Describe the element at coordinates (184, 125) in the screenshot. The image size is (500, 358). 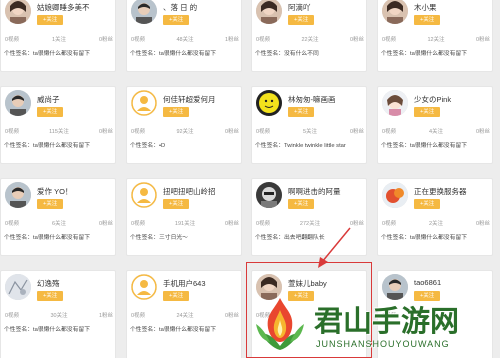
I see `user-card: 何佳轩超爱何月 +关注 0视频 92关注 0粉丝 个性签名：•D` at that location.